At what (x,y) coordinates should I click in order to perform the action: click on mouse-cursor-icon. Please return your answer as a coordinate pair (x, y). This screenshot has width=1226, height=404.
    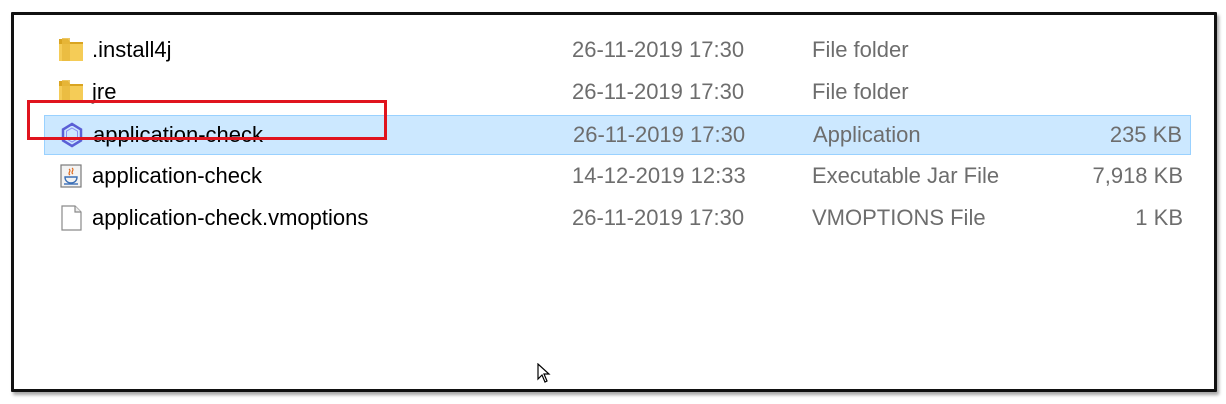
    Looking at the image, I should click on (544, 373).